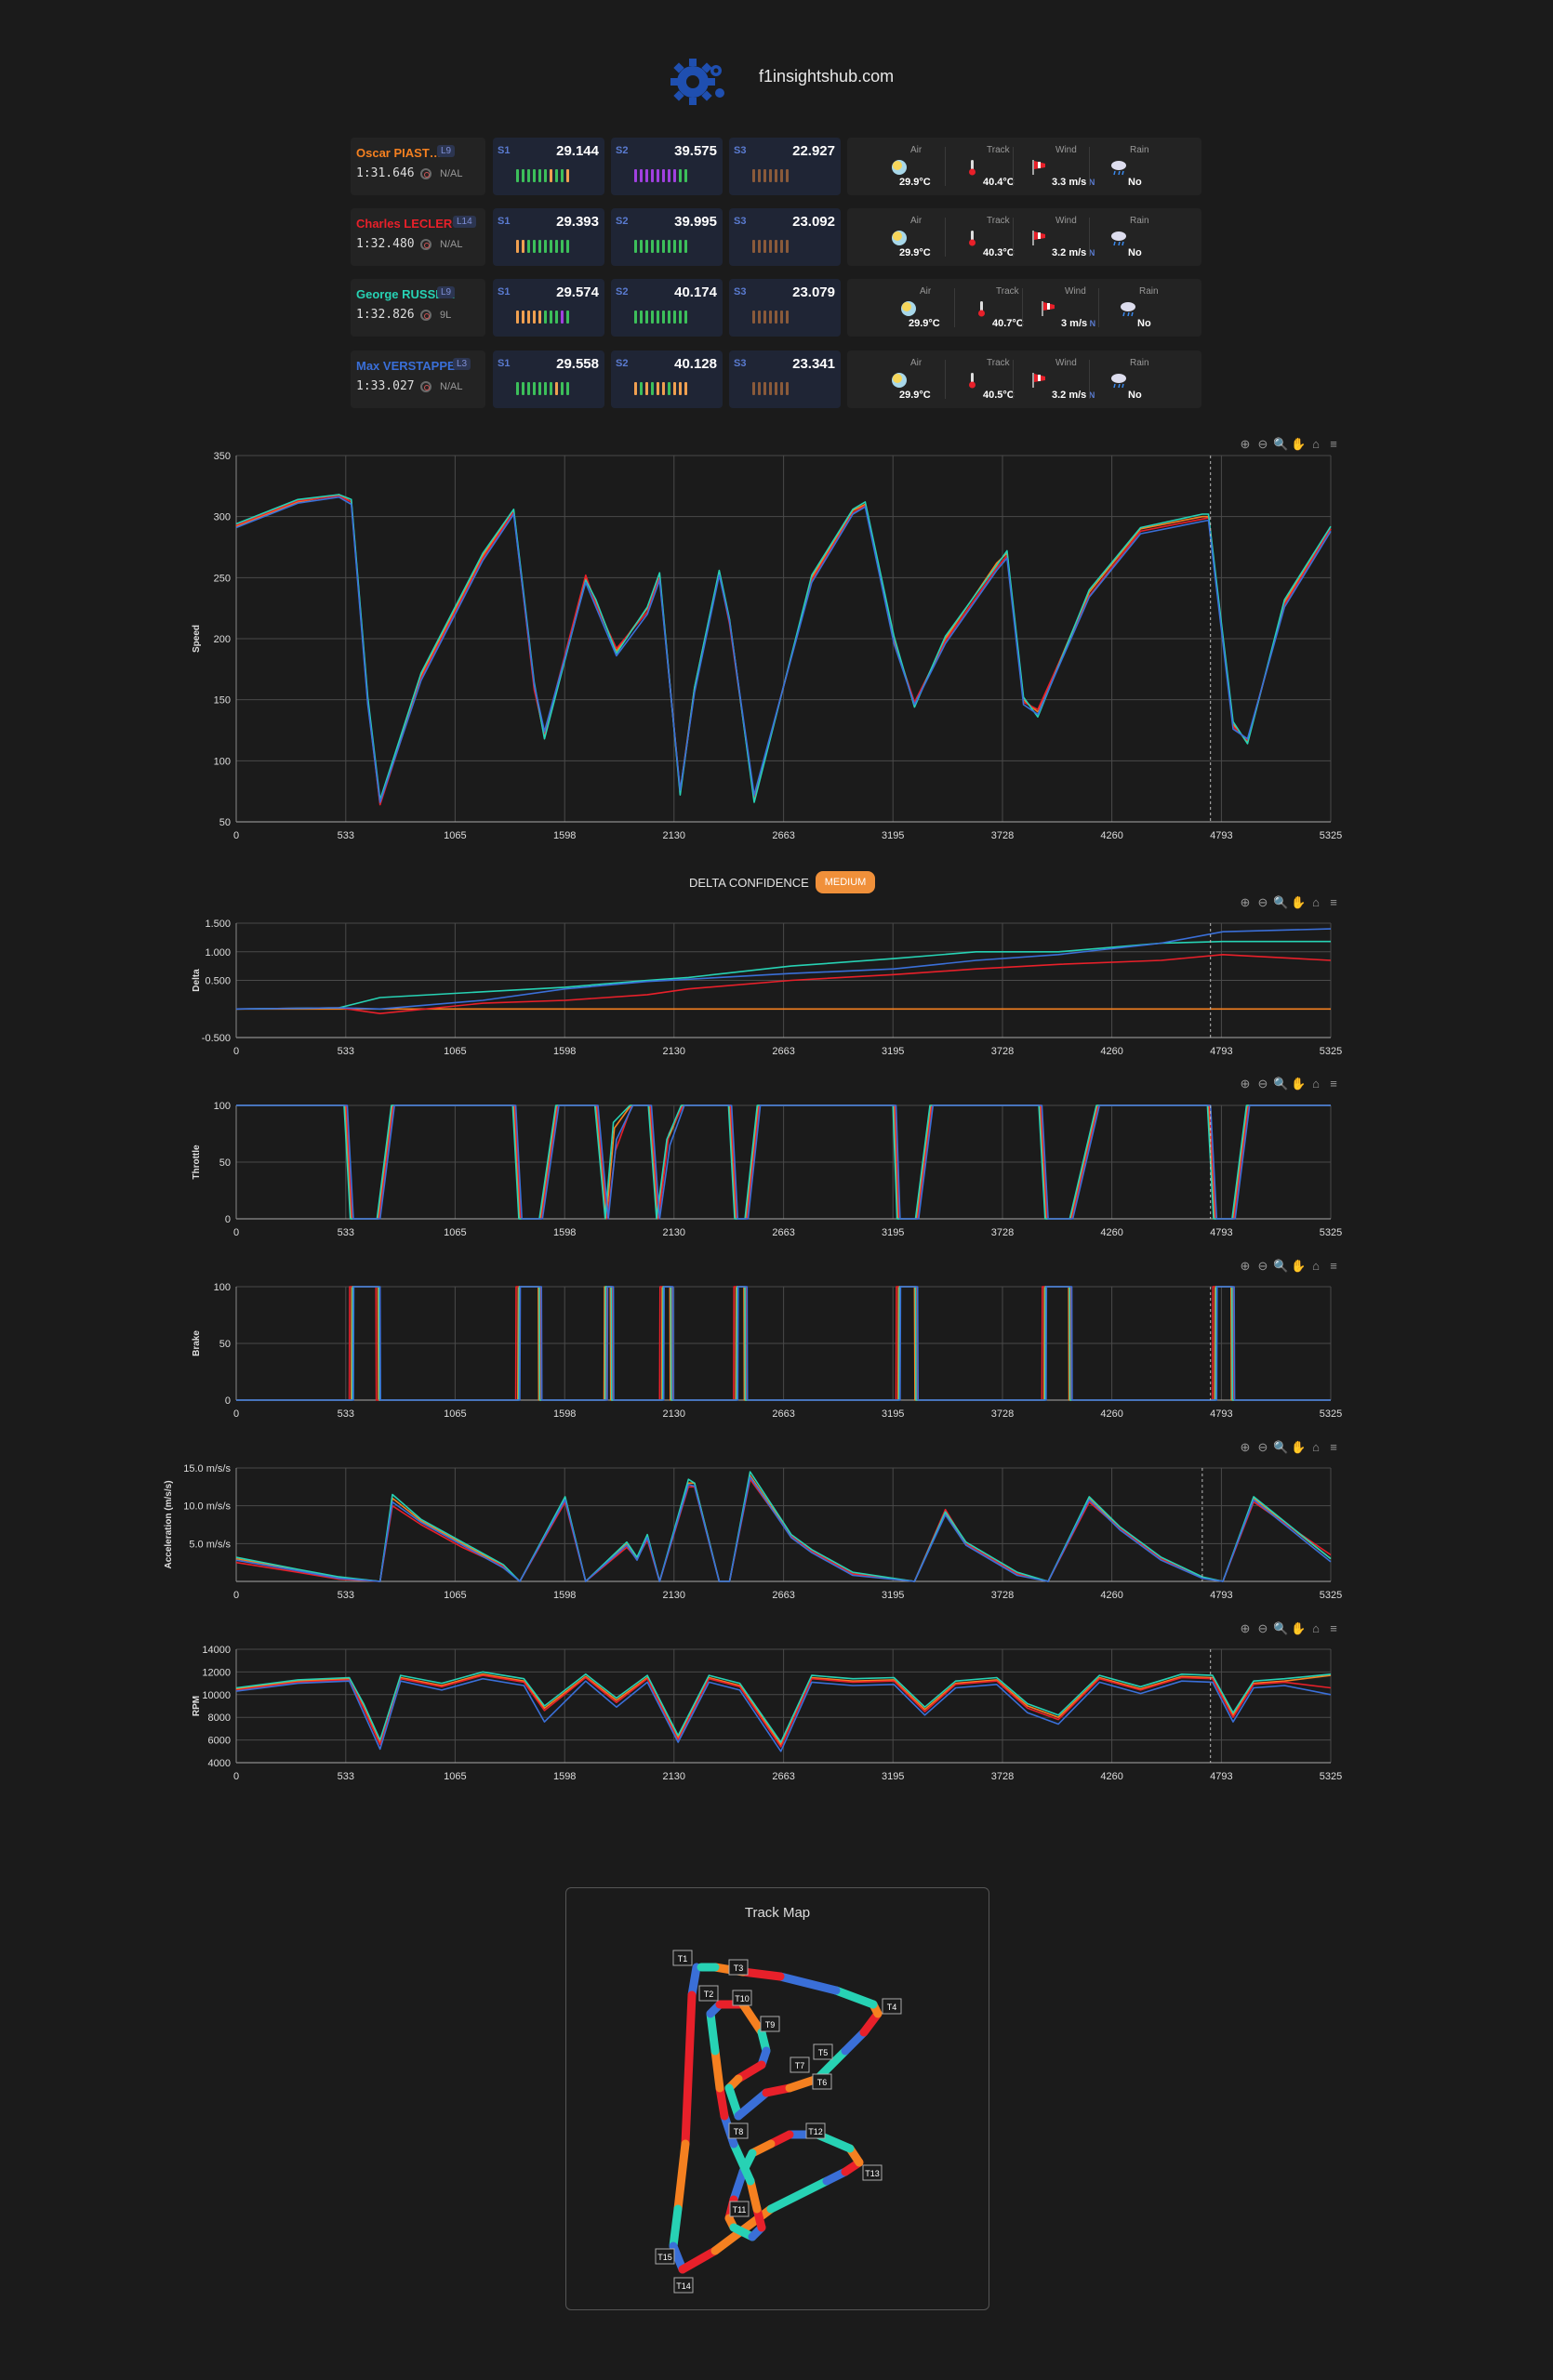 This screenshot has height=2380, width=1553. I want to click on y-tick-label: 4000, so click(219, 1763).